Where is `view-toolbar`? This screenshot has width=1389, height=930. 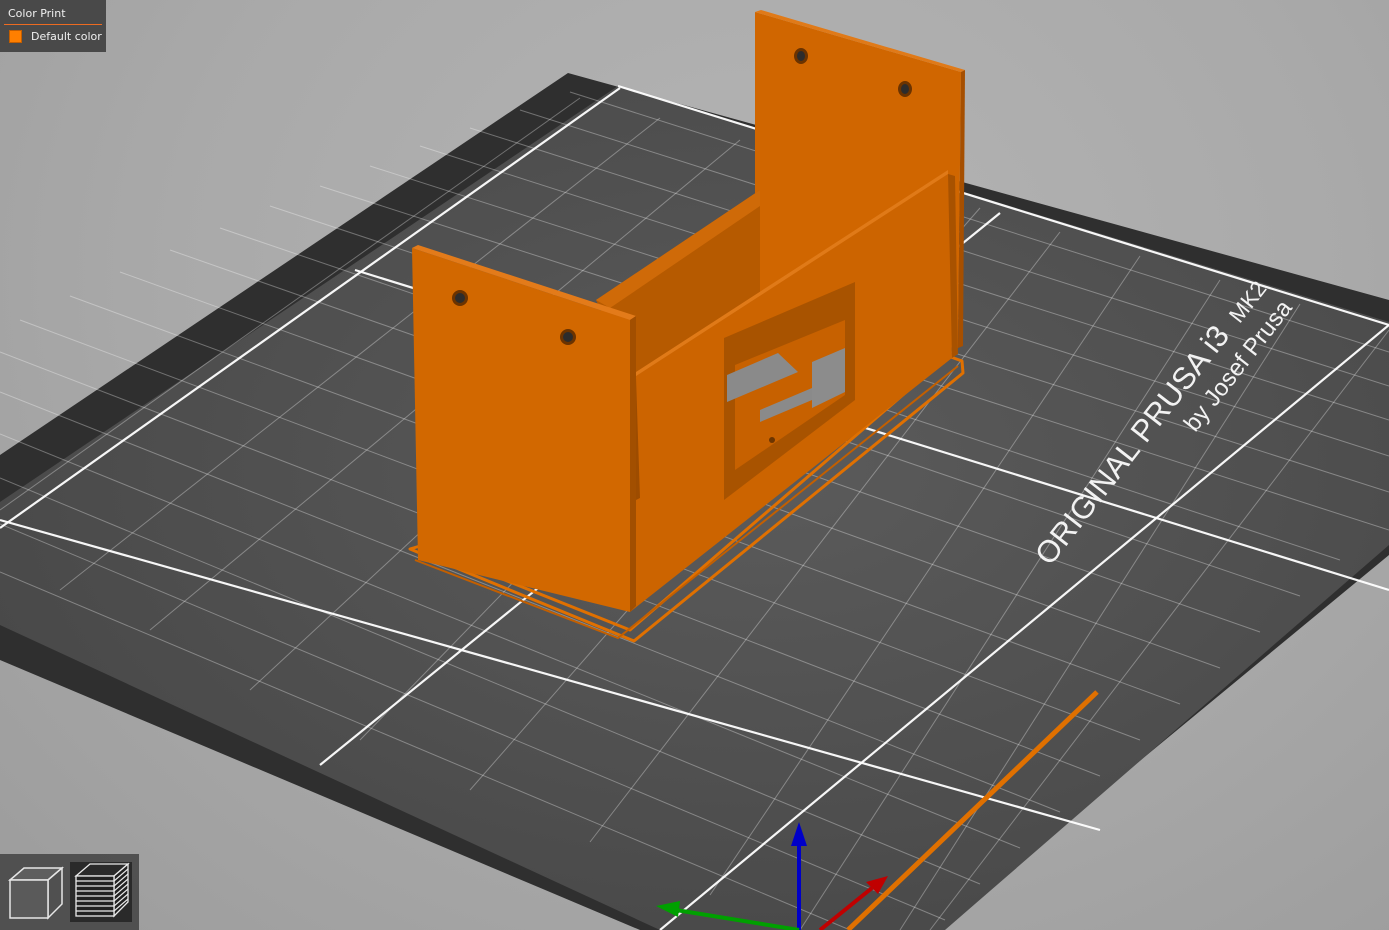
view-toolbar is located at coordinates (69, 892).